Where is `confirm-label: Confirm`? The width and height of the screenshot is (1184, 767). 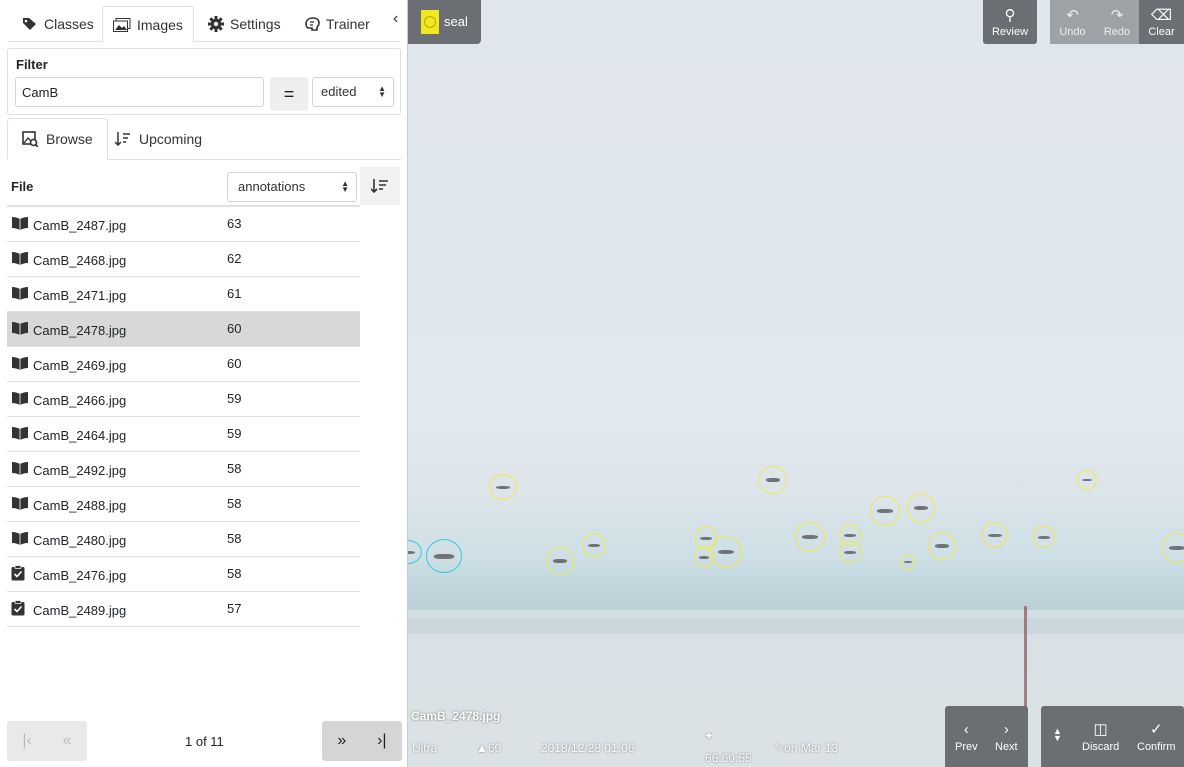 confirm-label: Confirm is located at coordinates (1156, 747).